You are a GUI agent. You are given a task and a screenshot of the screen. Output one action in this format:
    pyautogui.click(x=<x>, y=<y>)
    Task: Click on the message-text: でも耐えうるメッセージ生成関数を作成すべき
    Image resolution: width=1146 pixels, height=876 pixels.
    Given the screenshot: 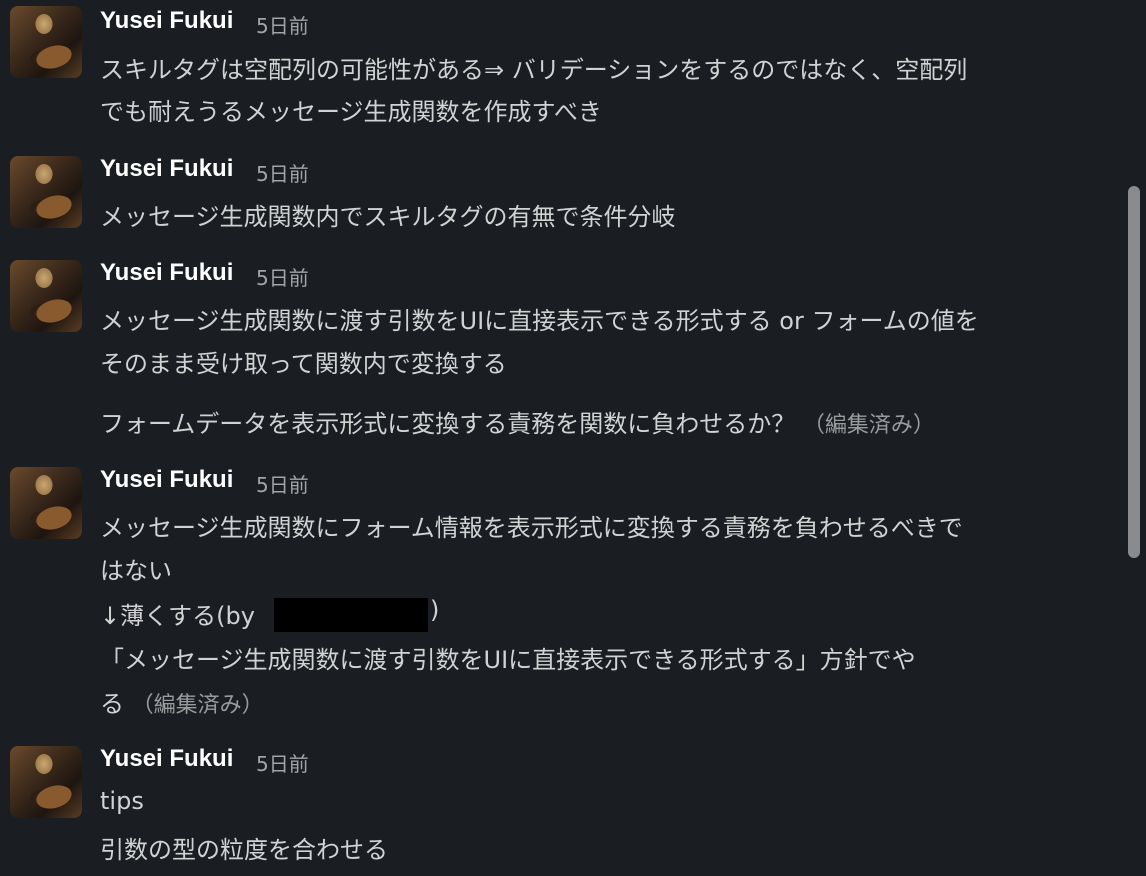 What is the action you would take?
    pyautogui.click(x=351, y=112)
    